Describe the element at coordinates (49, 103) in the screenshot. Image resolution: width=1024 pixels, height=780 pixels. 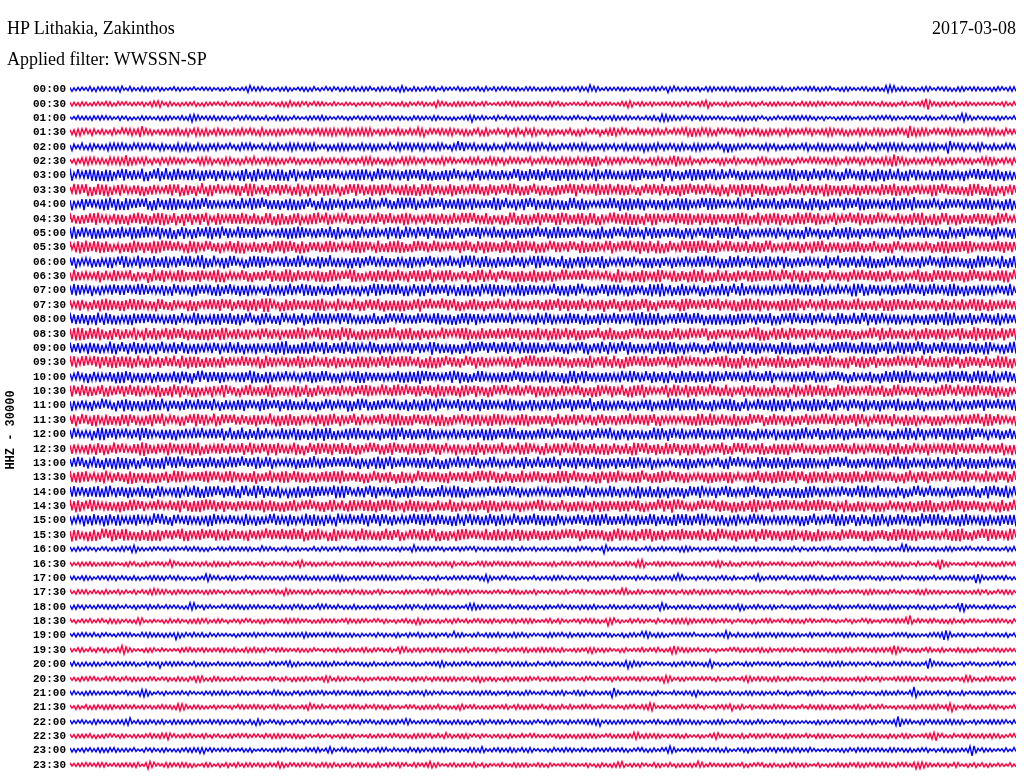
I see `time-label: 00:30` at that location.